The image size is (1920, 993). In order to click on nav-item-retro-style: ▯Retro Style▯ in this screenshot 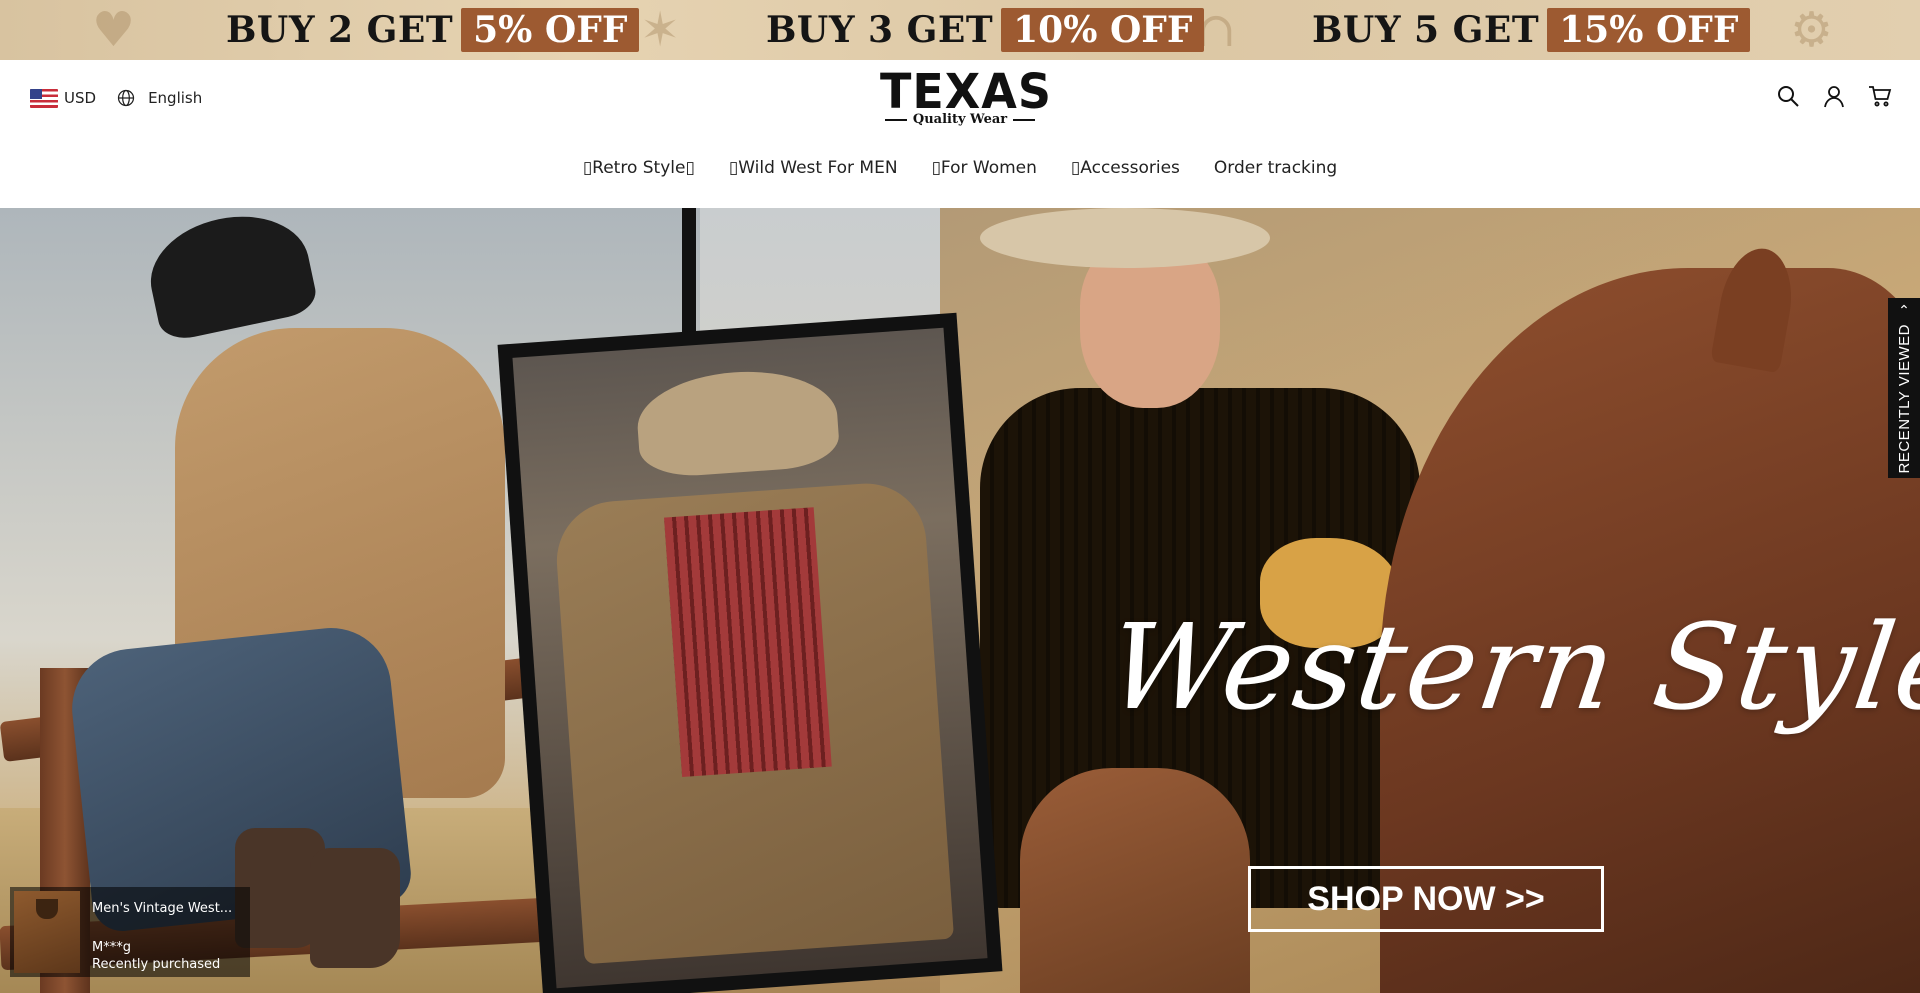, I will do `click(639, 168)`.